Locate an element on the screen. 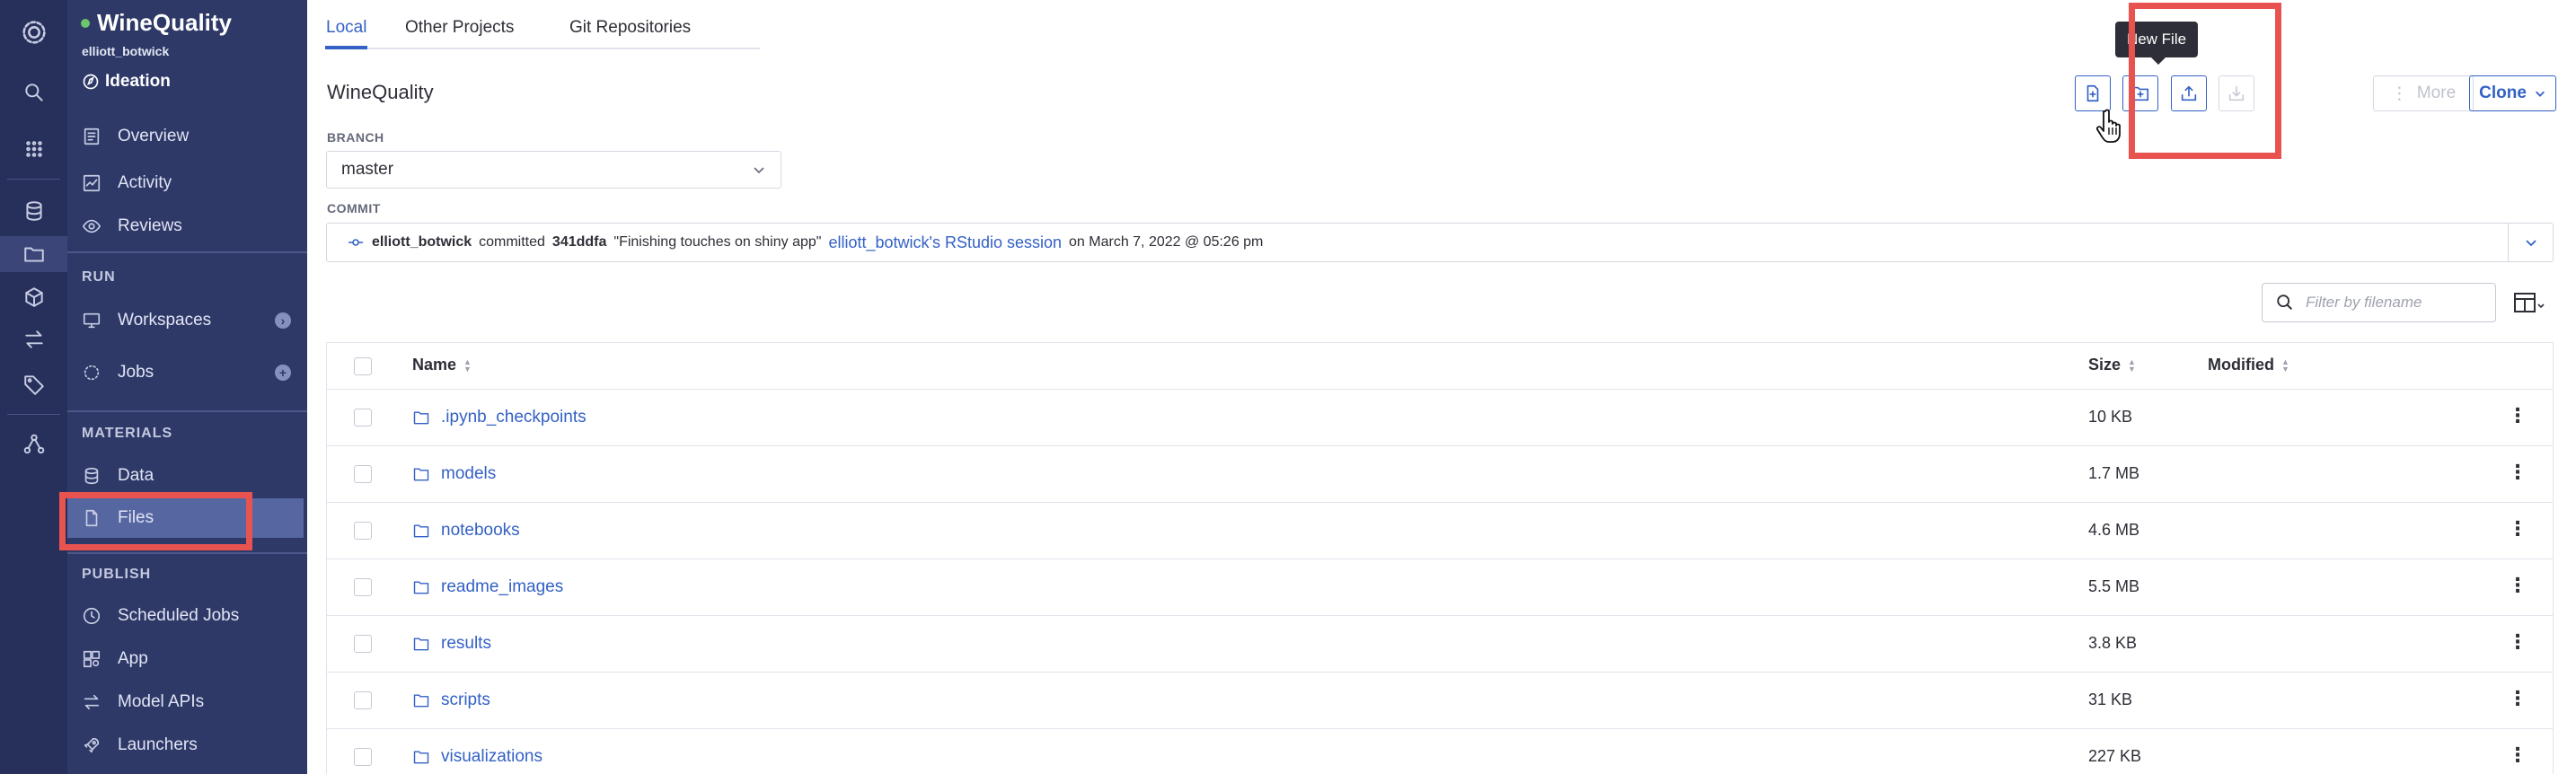 The height and width of the screenshot is (774, 2576). branch-select: master is located at coordinates (553, 170).